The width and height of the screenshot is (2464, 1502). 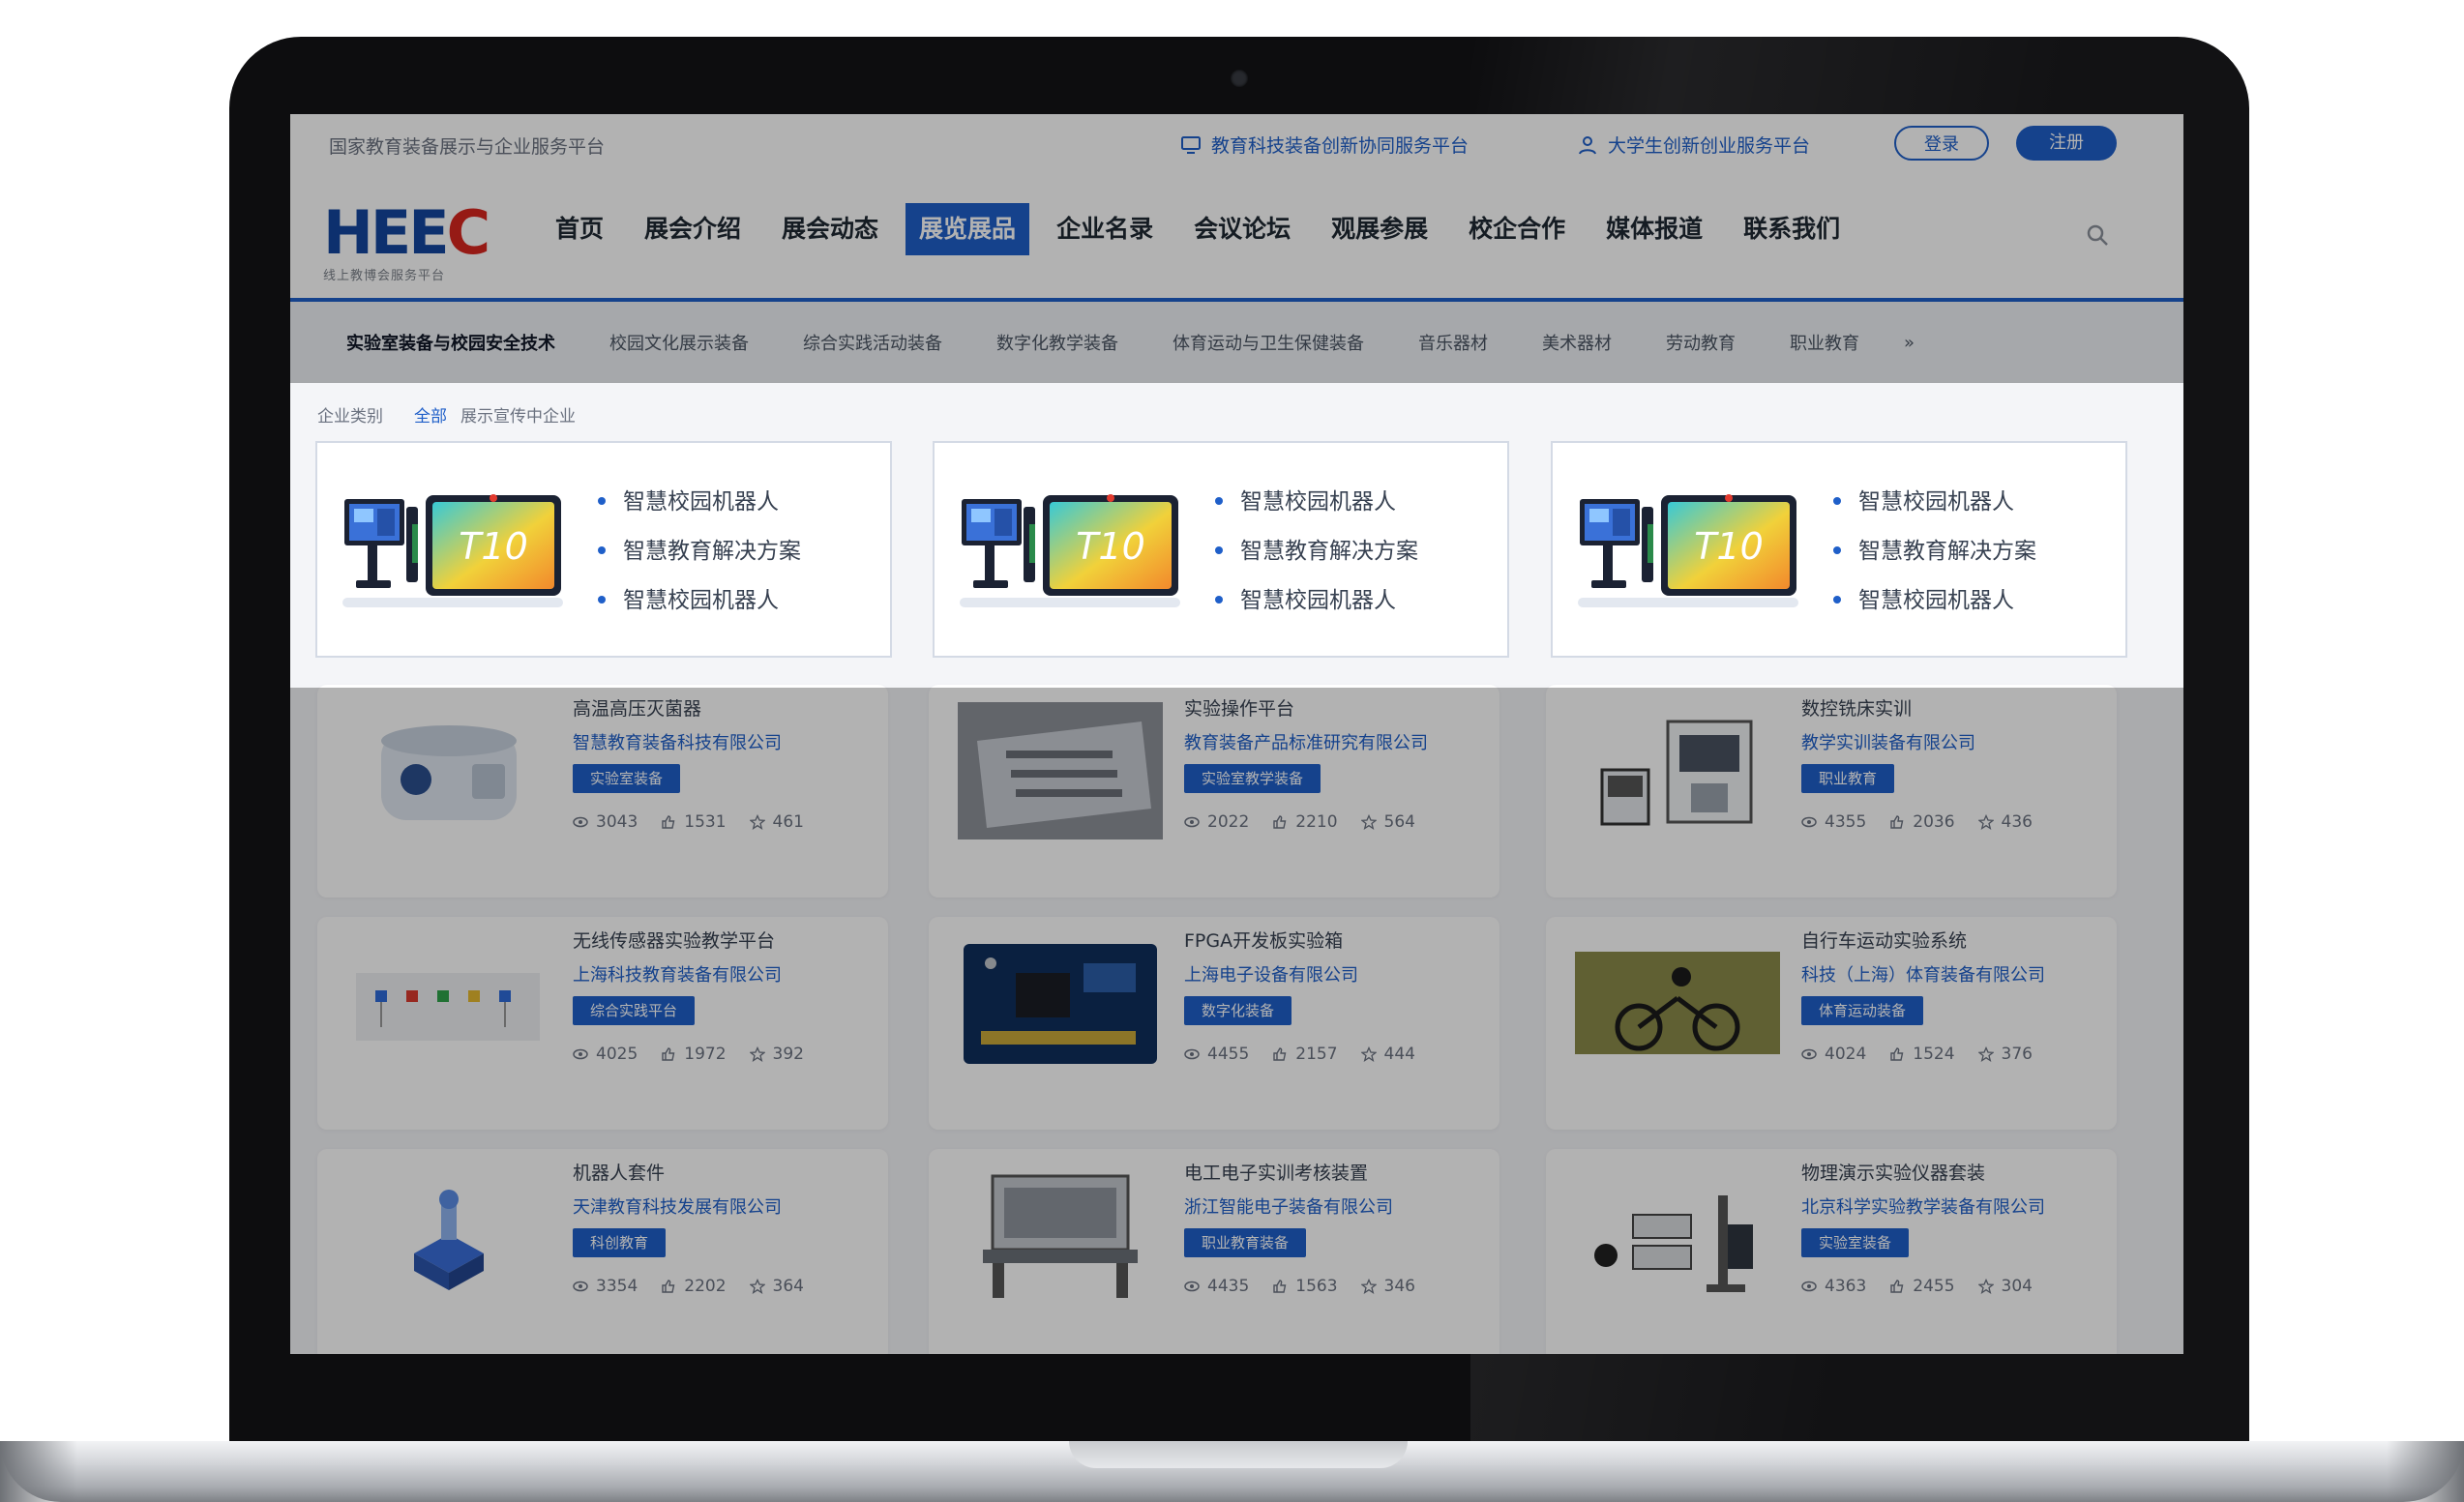 What do you see at coordinates (776, 1286) in the screenshot?
I see `favorites-stat: 364` at bounding box center [776, 1286].